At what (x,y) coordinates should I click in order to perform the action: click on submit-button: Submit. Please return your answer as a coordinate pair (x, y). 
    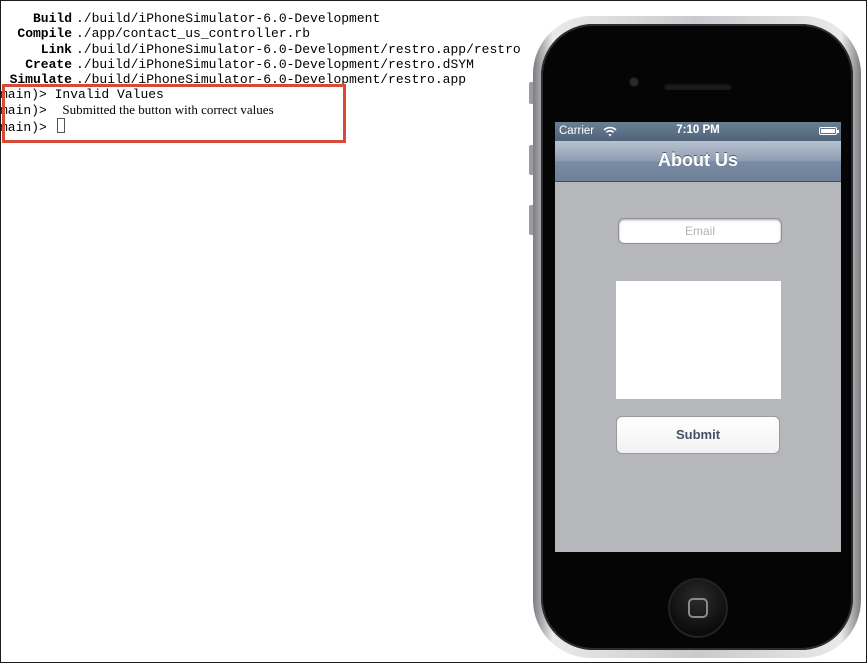
    Looking at the image, I should click on (698, 435).